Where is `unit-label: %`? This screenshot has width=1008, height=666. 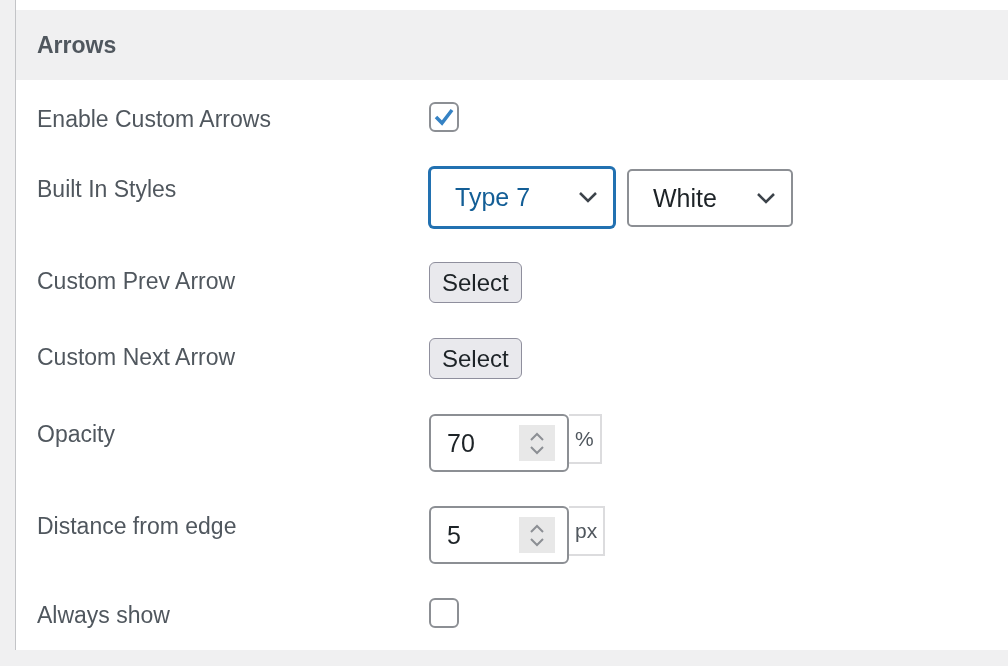
unit-label: % is located at coordinates (585, 439).